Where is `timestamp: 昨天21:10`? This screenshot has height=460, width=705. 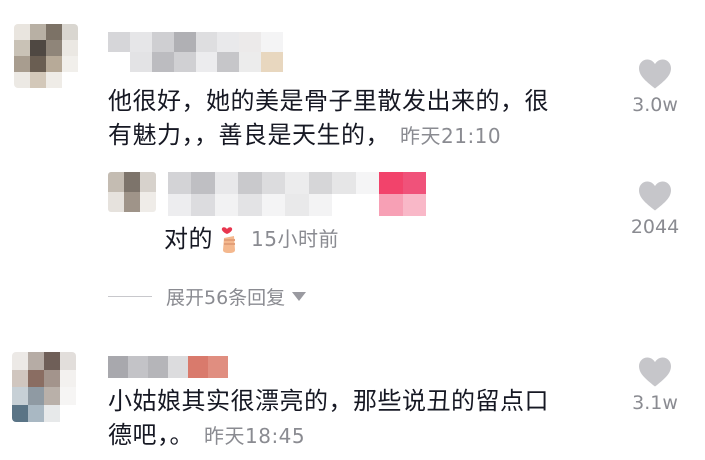 timestamp: 昨天21:10 is located at coordinates (451, 136).